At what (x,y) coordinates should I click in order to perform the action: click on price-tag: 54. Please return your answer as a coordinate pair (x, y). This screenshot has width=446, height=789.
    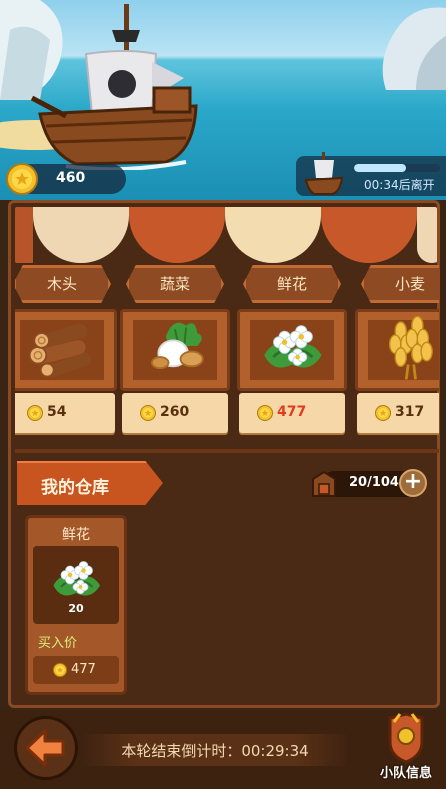
    Looking at the image, I should click on (65, 413).